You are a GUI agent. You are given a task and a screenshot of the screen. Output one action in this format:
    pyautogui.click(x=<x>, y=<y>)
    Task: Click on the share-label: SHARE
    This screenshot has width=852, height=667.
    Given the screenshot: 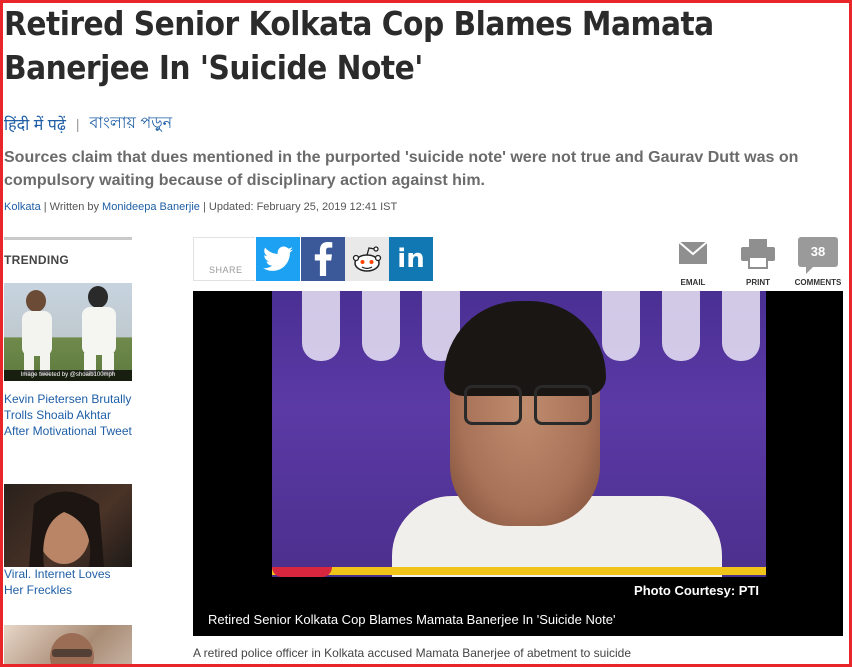 What is the action you would take?
    pyautogui.click(x=226, y=270)
    